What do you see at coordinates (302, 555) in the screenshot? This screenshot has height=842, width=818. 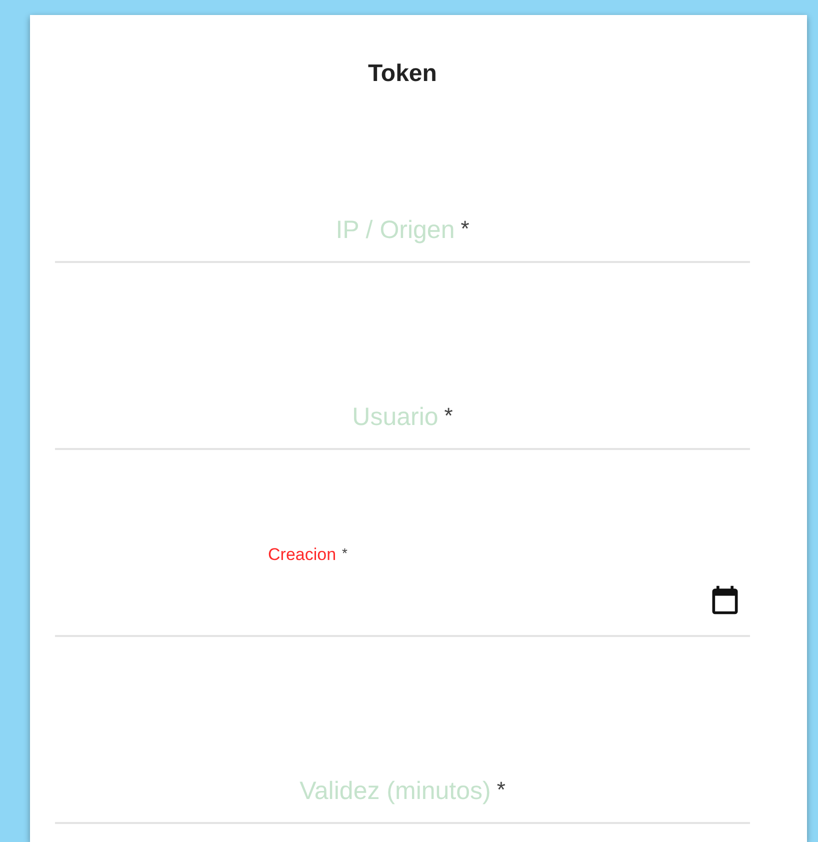 I see `field-label: Creacion` at bounding box center [302, 555].